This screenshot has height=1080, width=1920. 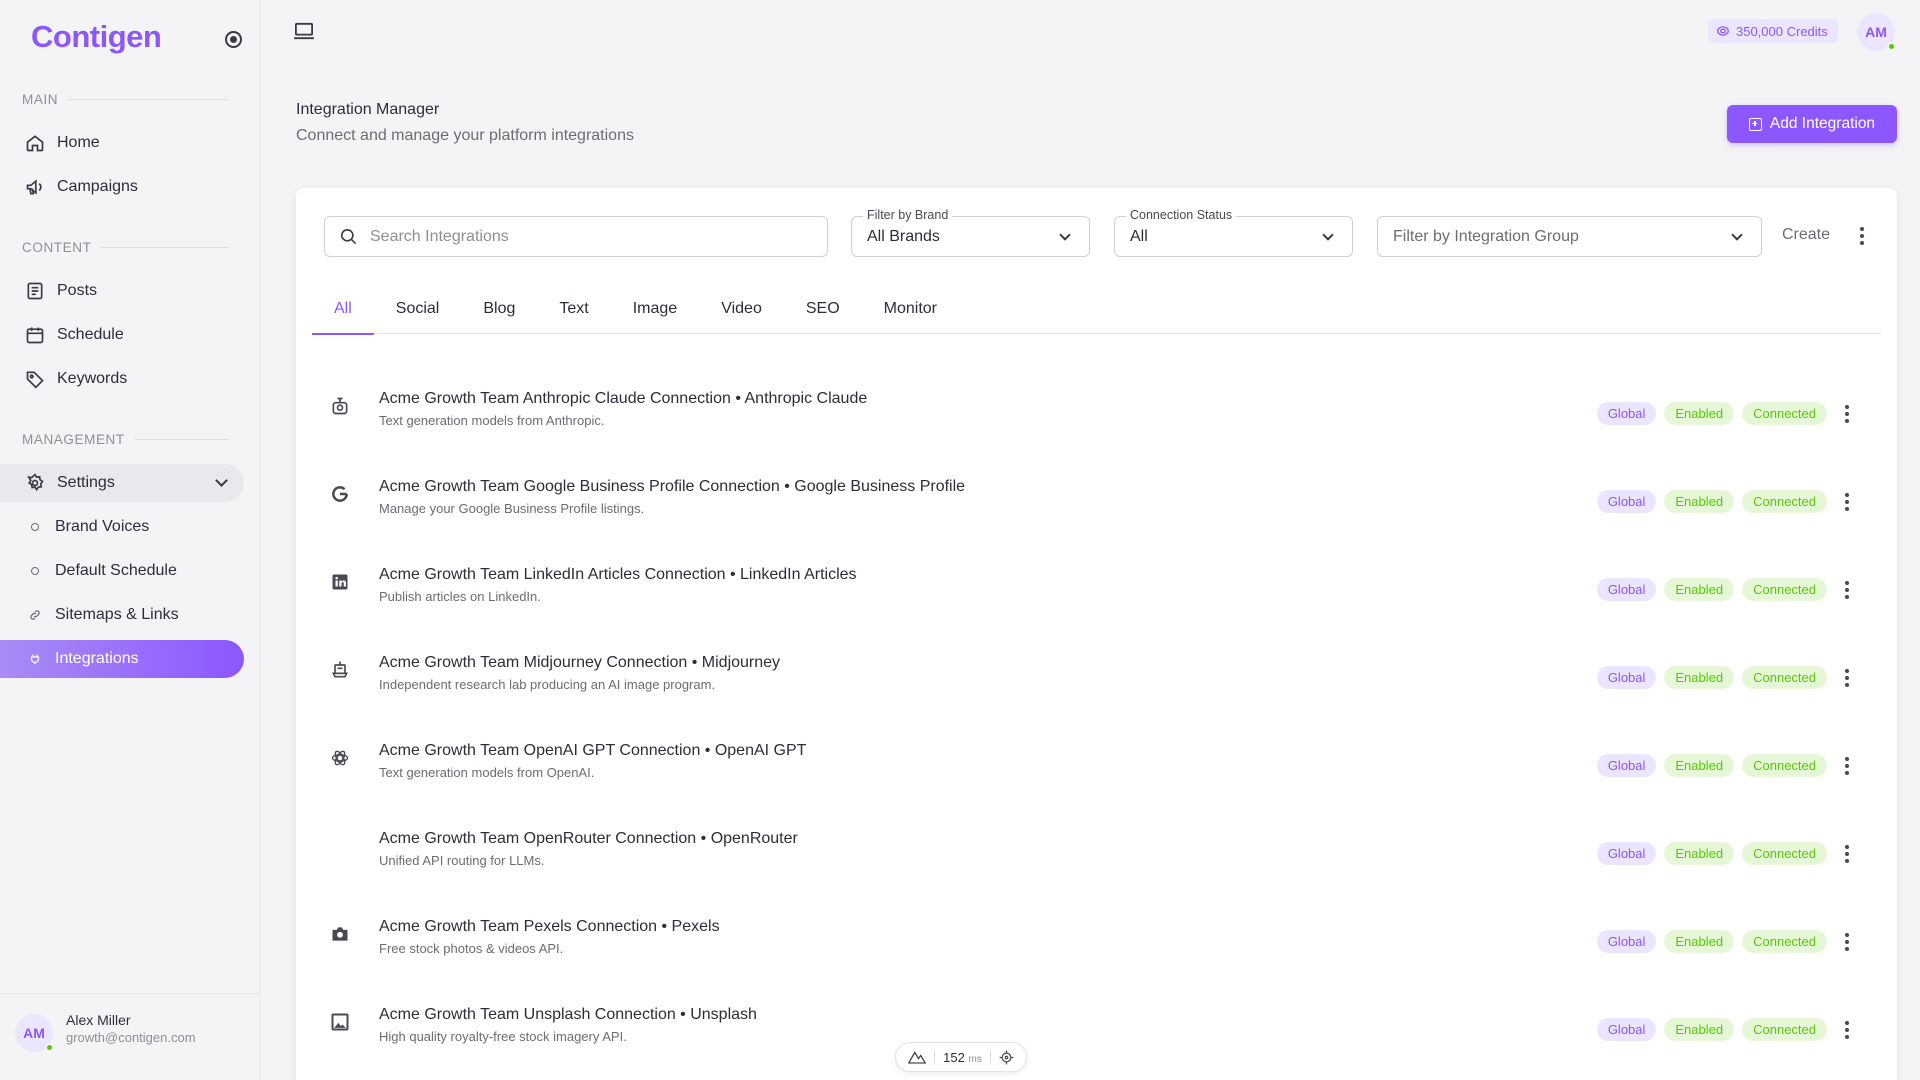 I want to click on tab-blog: Blog, so click(x=499, y=309).